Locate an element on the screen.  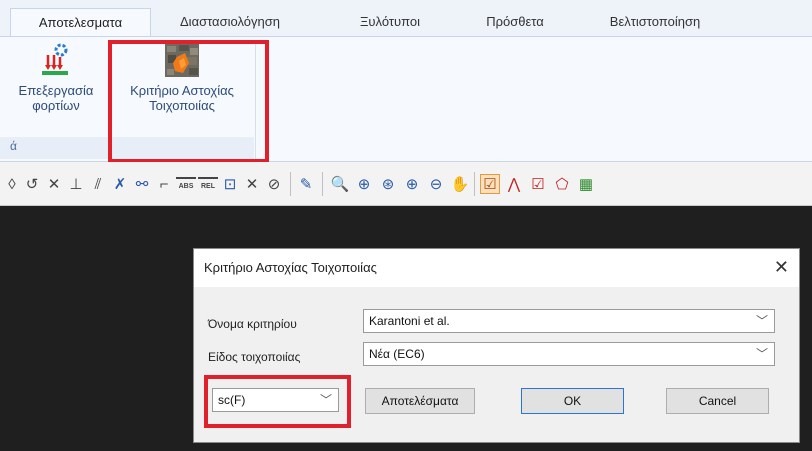
ribbon-group-label: ά is located at coordinates (13, 146).